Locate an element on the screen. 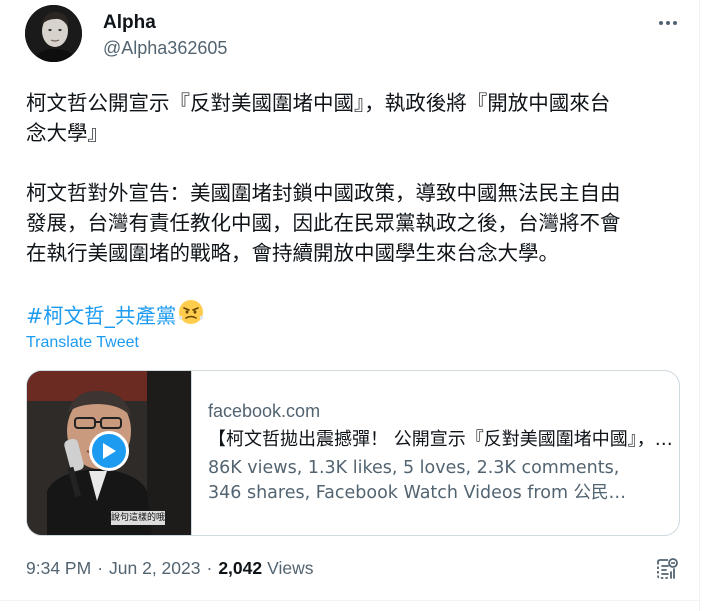  tweet-line: 柯文哲公開宣示『反對美國圍堵中國』，執政後將『開放中國來台 is located at coordinates (318, 103).